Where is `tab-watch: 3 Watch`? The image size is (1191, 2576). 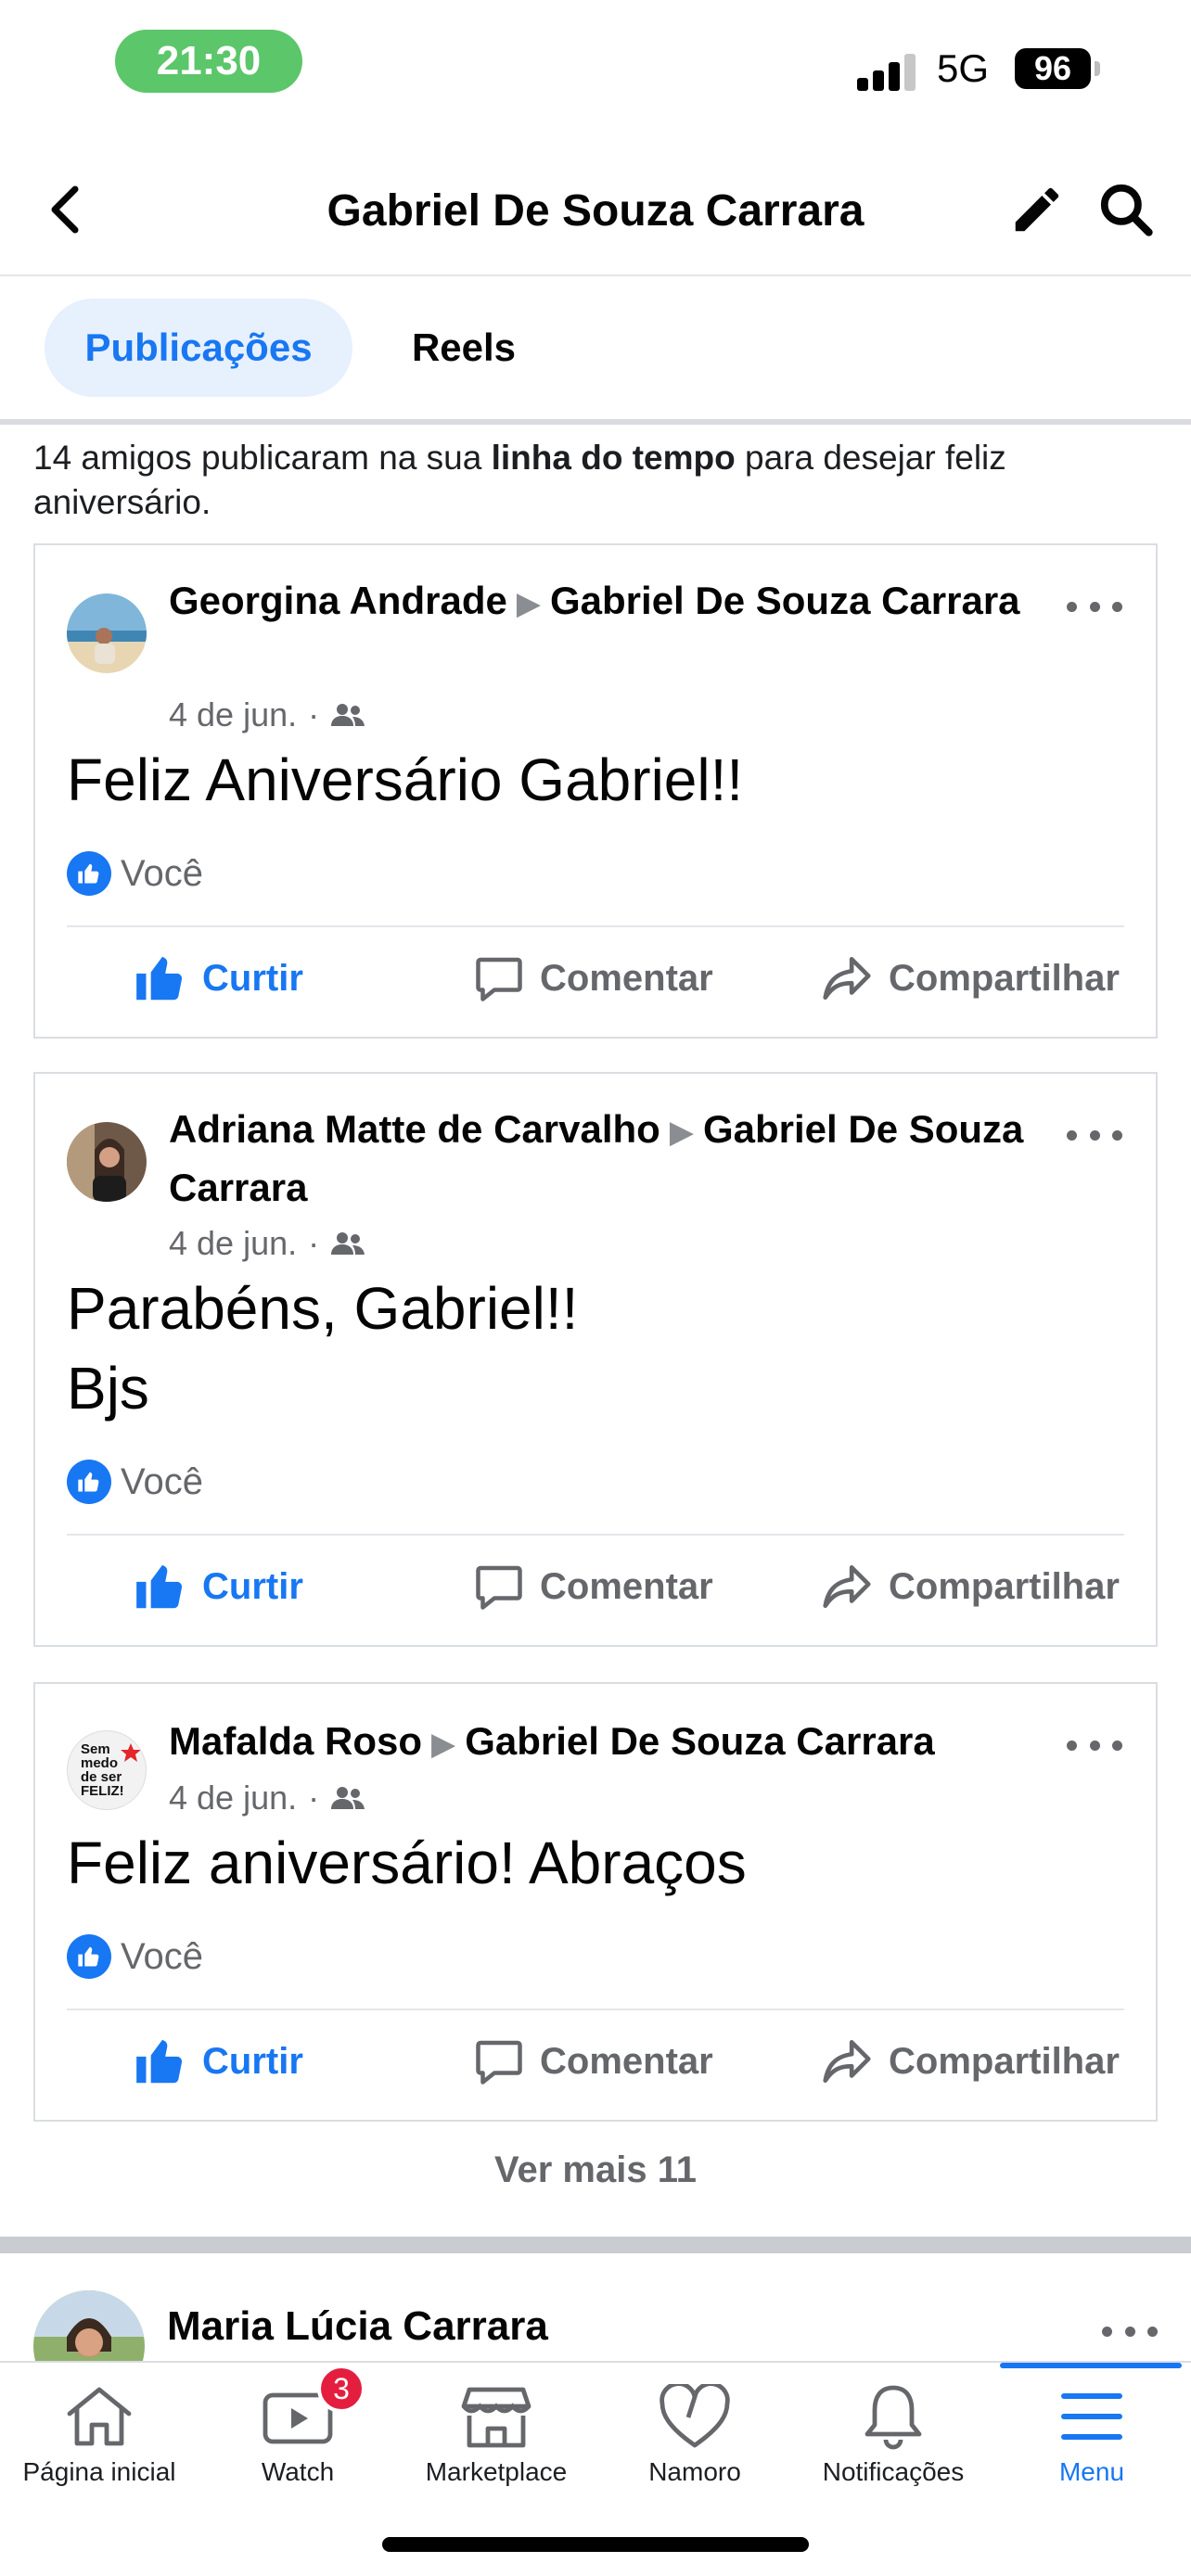
tab-watch: 3 Watch is located at coordinates (297, 2433).